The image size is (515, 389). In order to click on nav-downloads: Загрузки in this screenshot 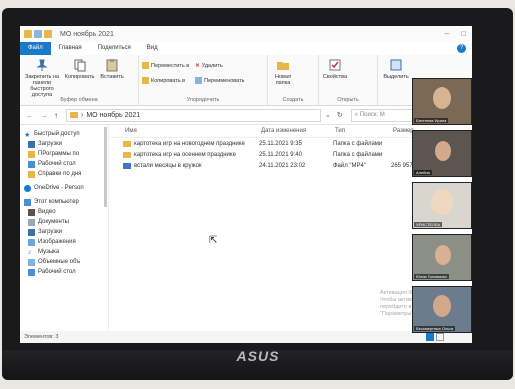, I will do `click(64, 144)`.